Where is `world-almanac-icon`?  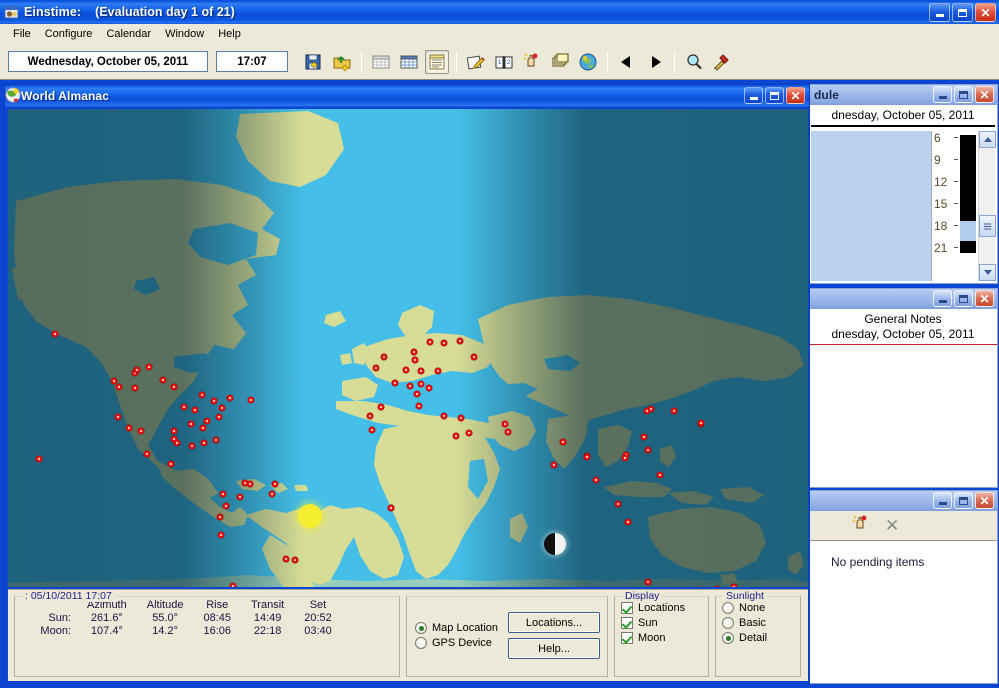
world-almanac-icon is located at coordinates (588, 62).